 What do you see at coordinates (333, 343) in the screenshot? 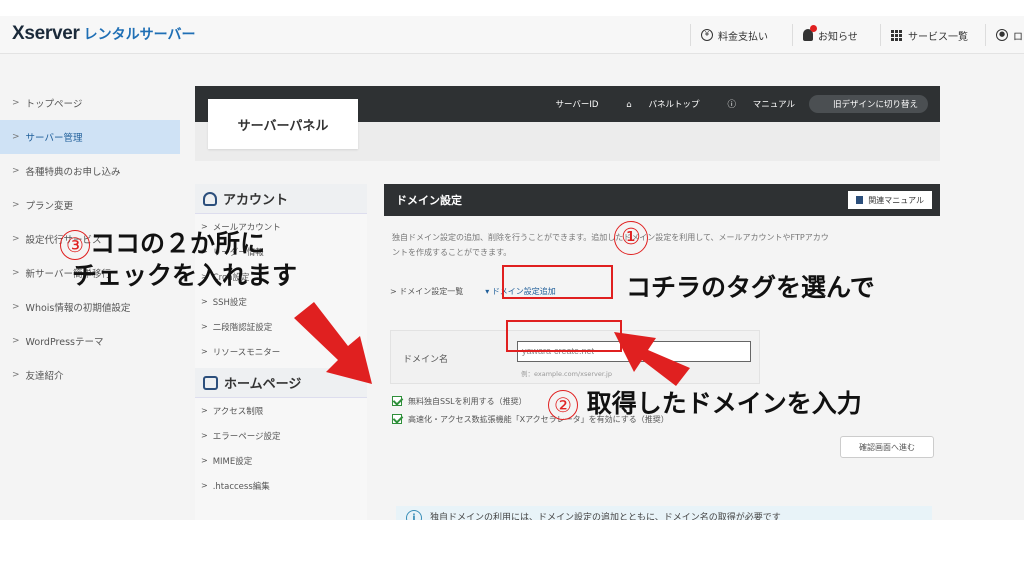
I see `arrow-to-checkboxes` at bounding box center [333, 343].